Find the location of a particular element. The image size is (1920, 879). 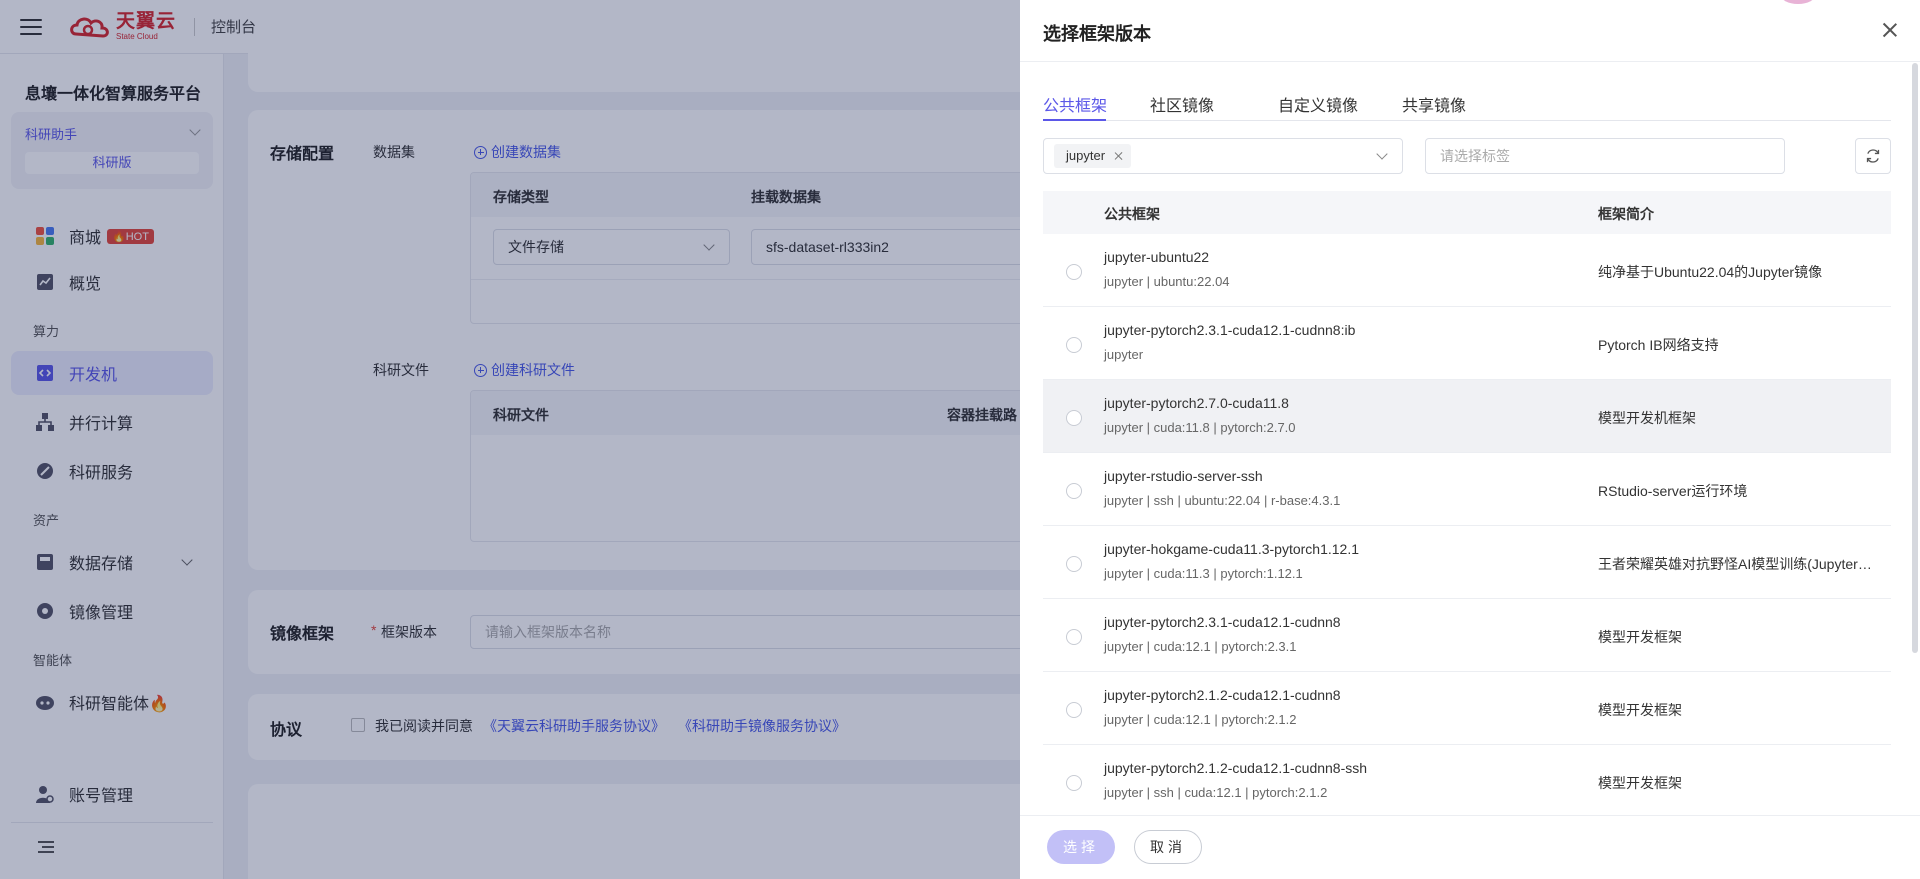

framework-tags: jupyter | ubuntu:22.04 is located at coordinates (1167, 281).